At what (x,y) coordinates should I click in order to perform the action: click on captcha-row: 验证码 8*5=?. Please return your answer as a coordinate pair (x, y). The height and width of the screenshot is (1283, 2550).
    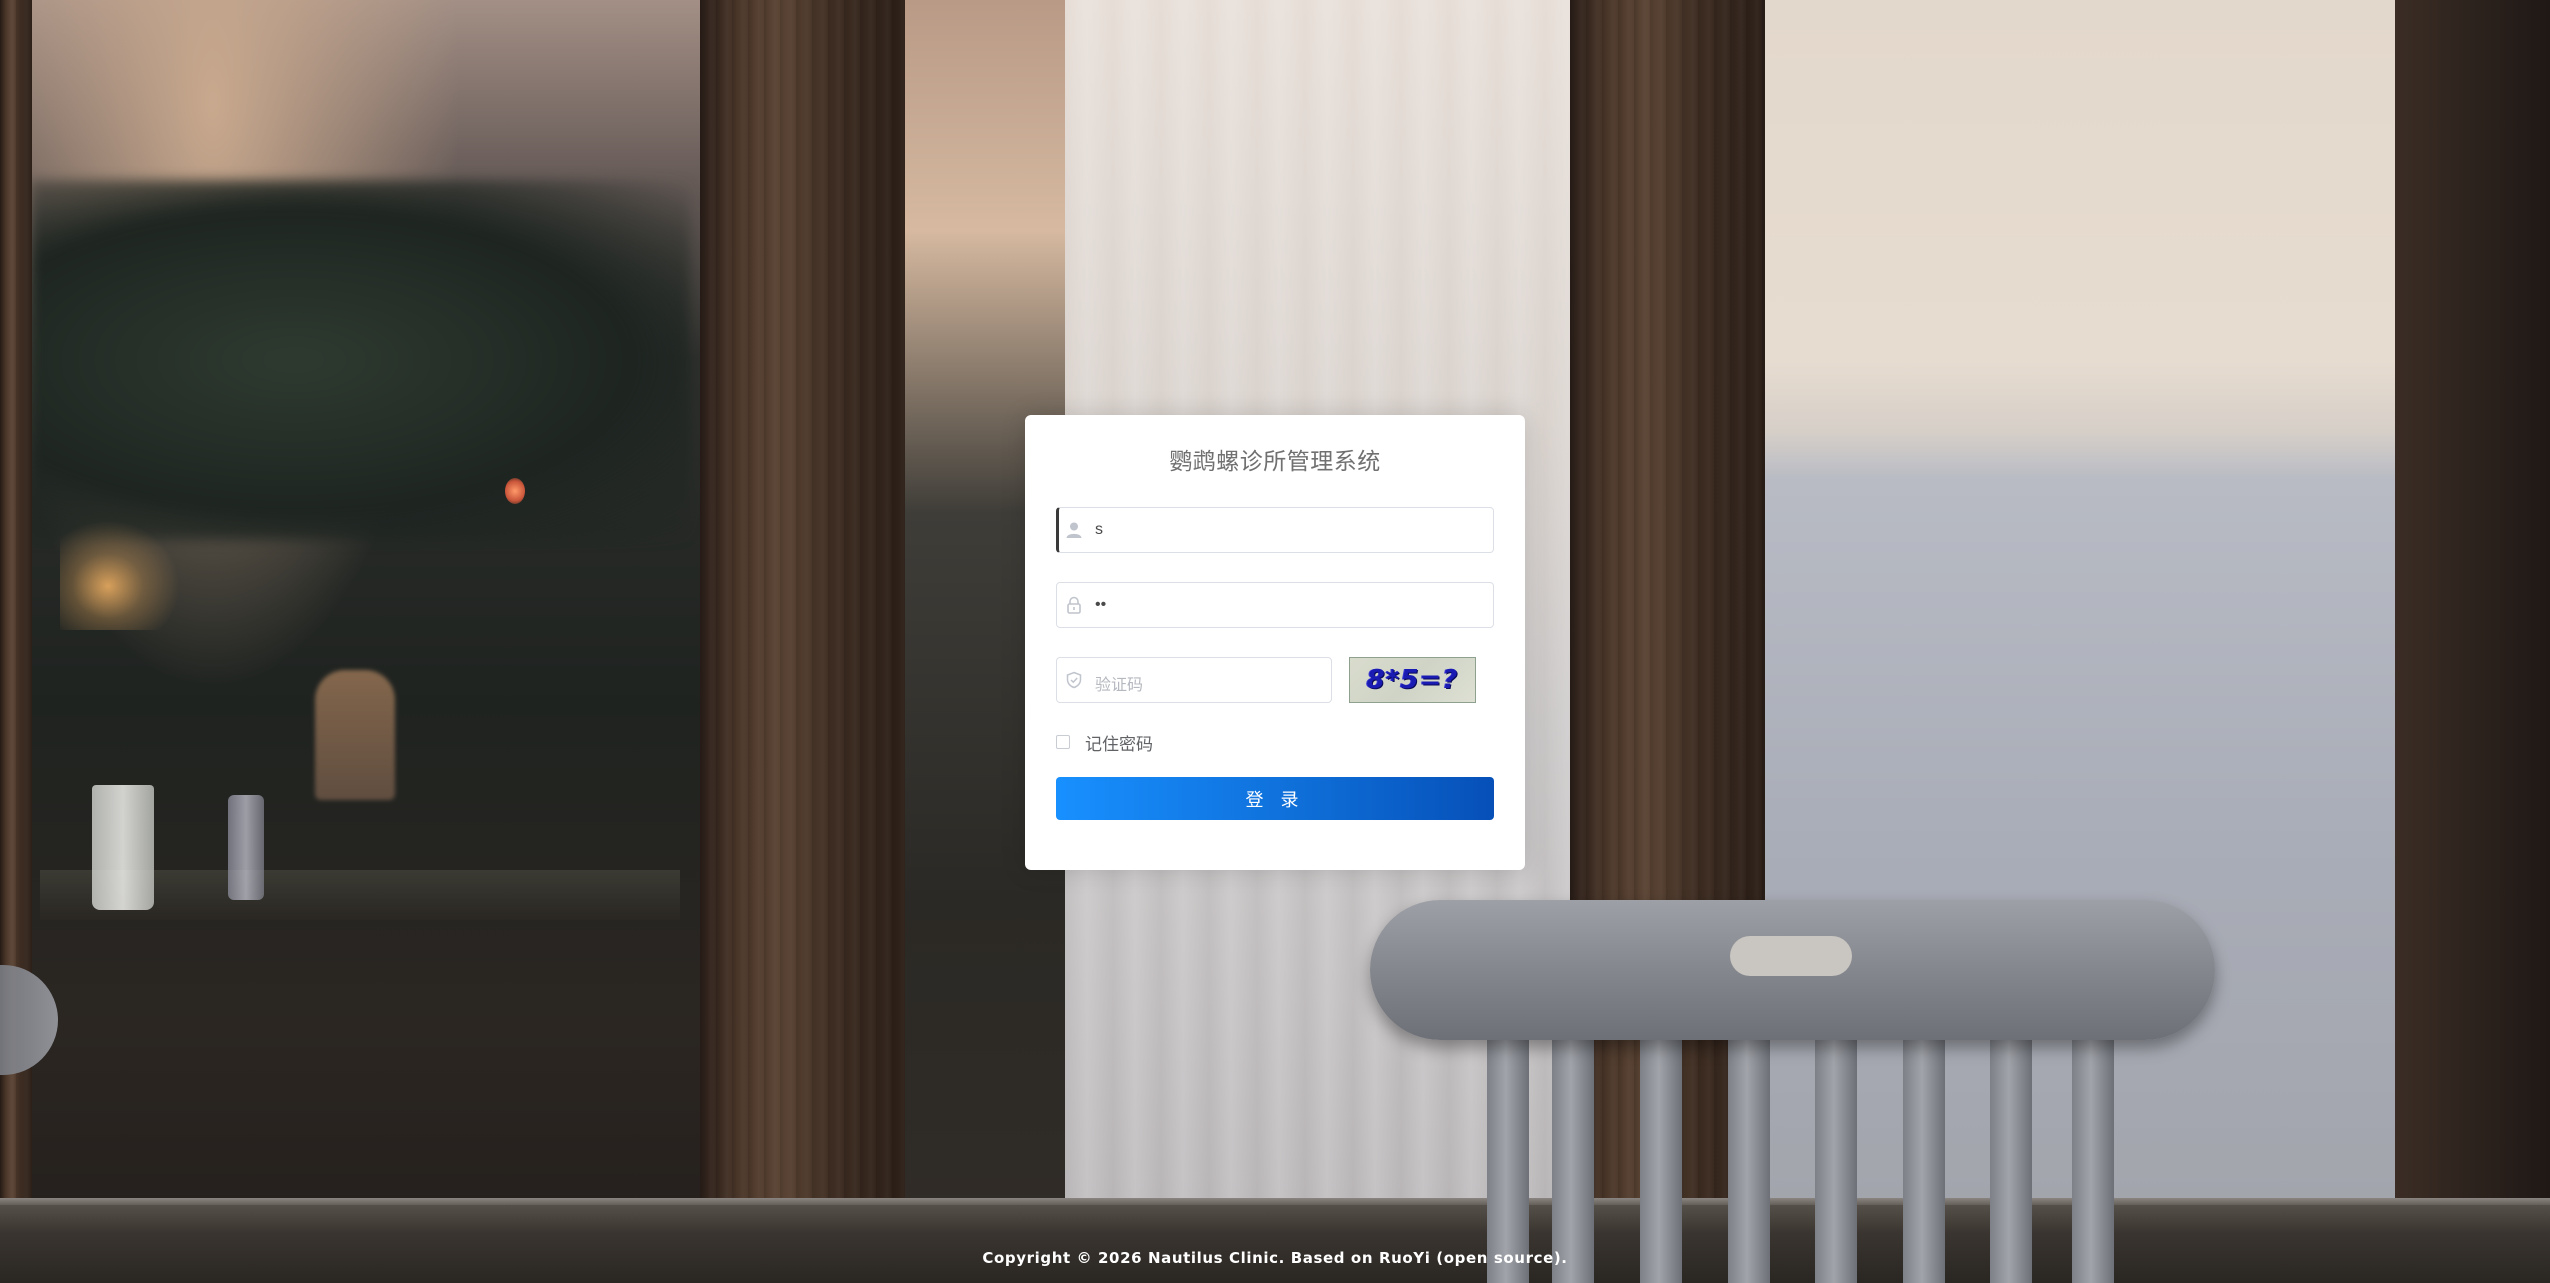
    Looking at the image, I should click on (1275, 680).